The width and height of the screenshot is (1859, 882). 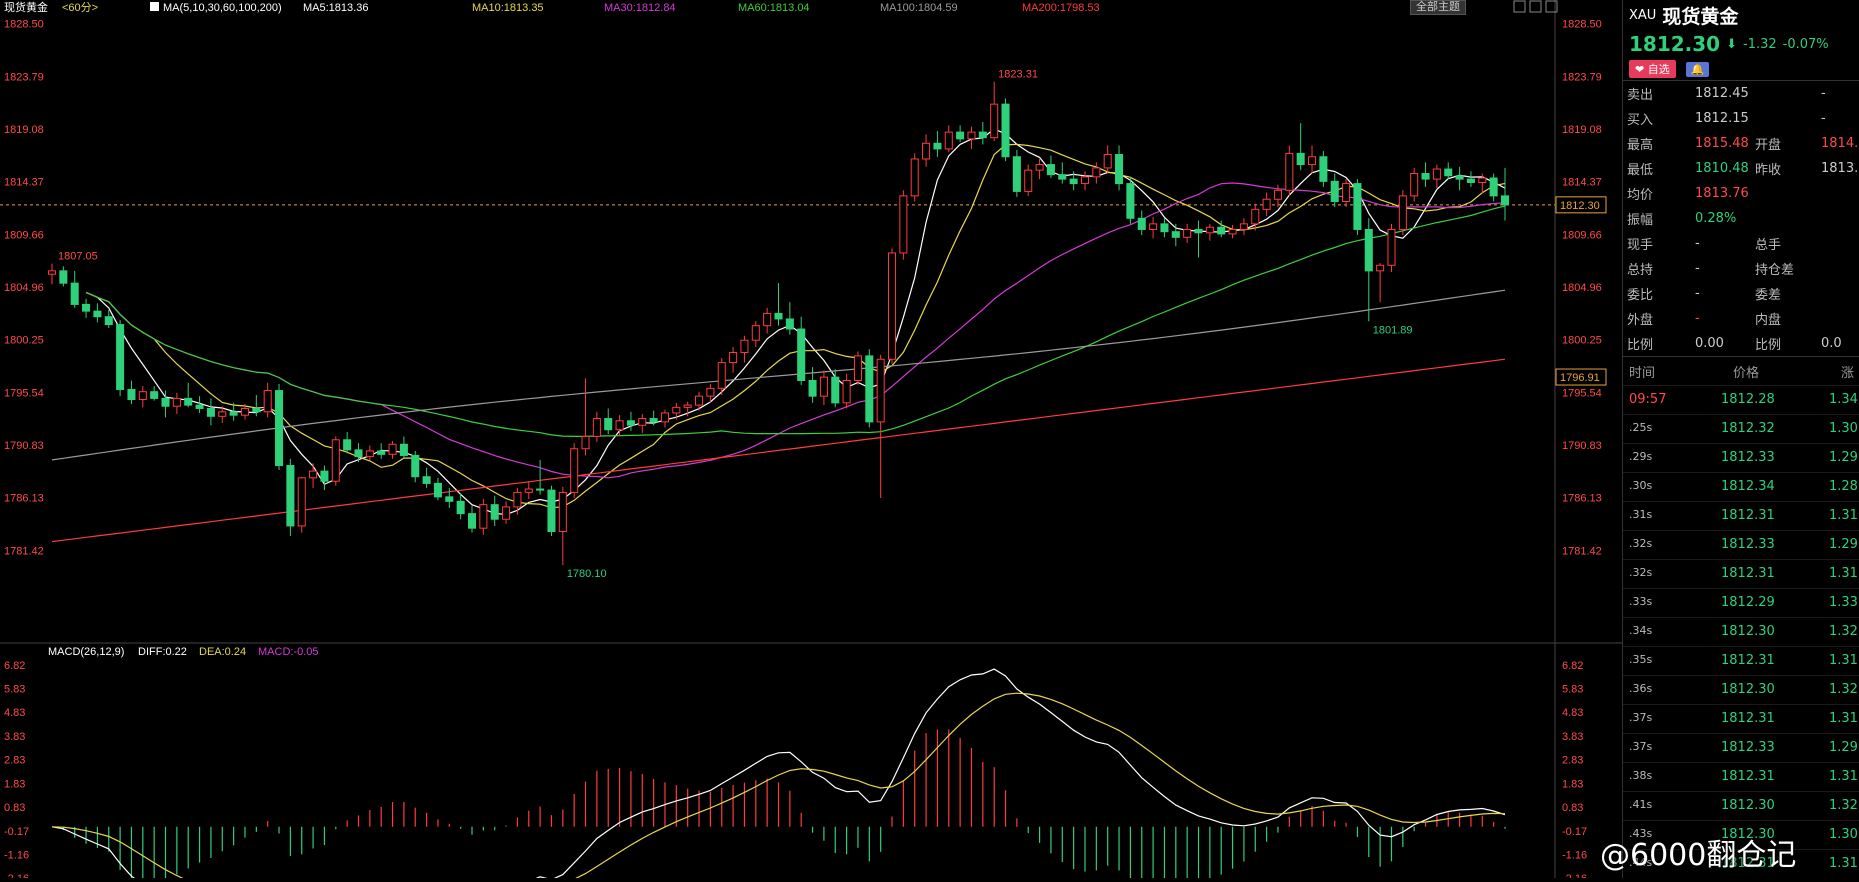 I want to click on trades-header-change: 涨, so click(x=1848, y=373).